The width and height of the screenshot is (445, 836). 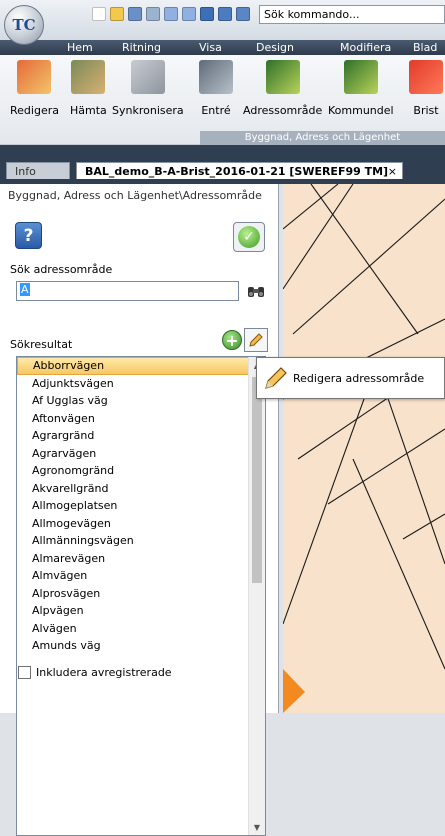 What do you see at coordinates (207, 14) in the screenshot?
I see `play-icon` at bounding box center [207, 14].